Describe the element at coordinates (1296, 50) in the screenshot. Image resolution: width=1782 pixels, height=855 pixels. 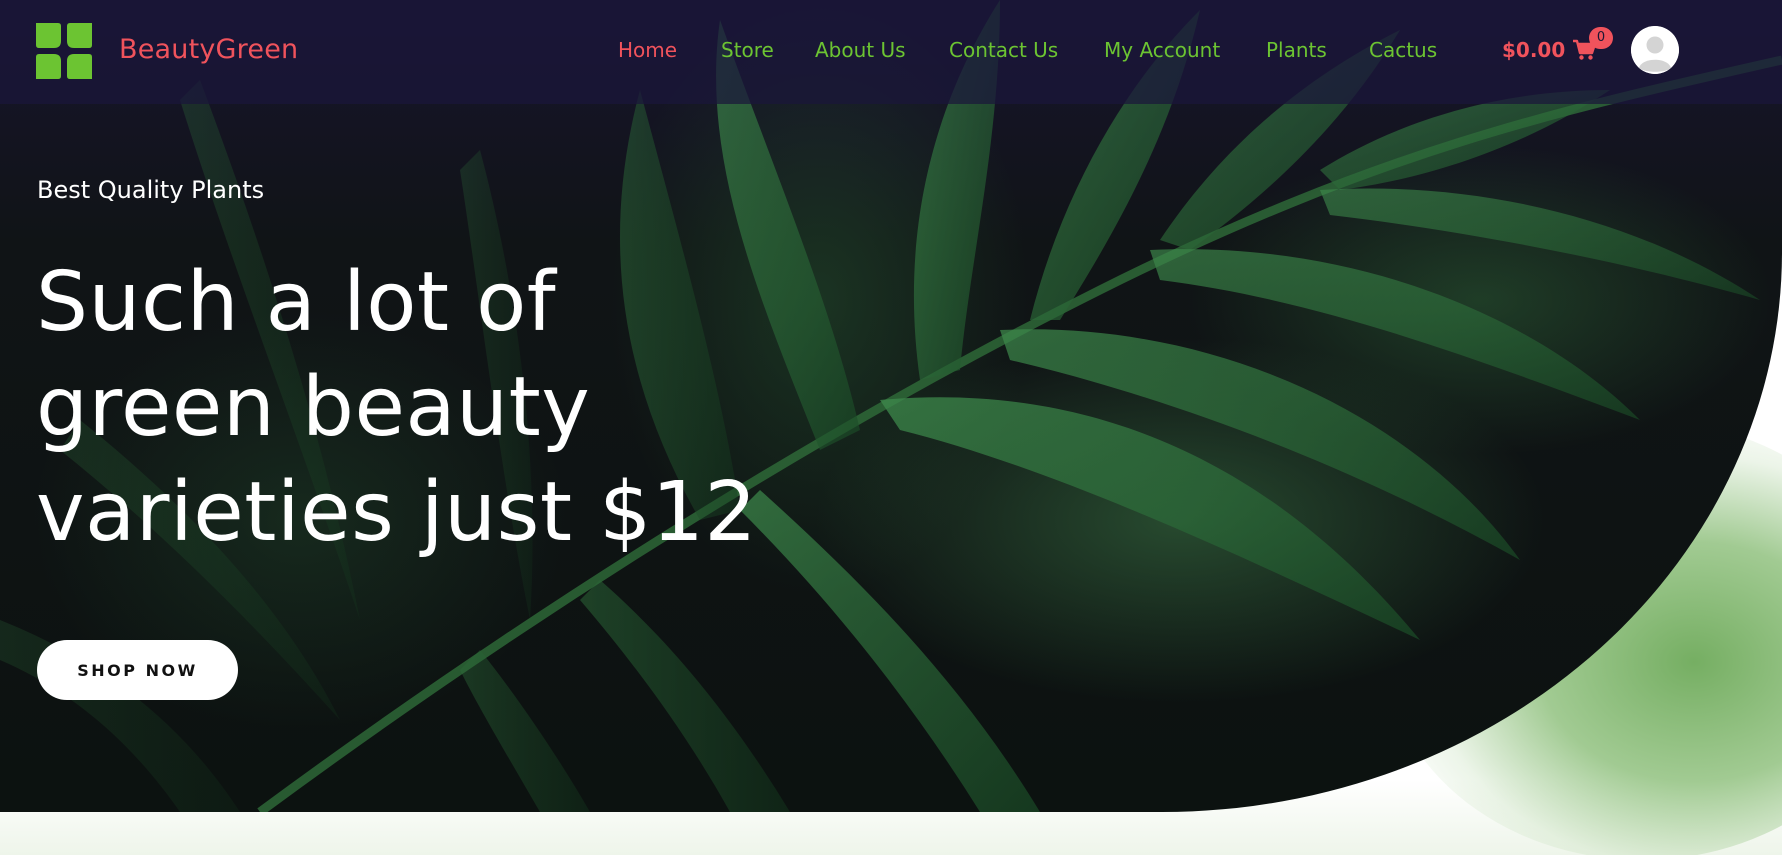
I see `nav-item-plants: Plants` at that location.